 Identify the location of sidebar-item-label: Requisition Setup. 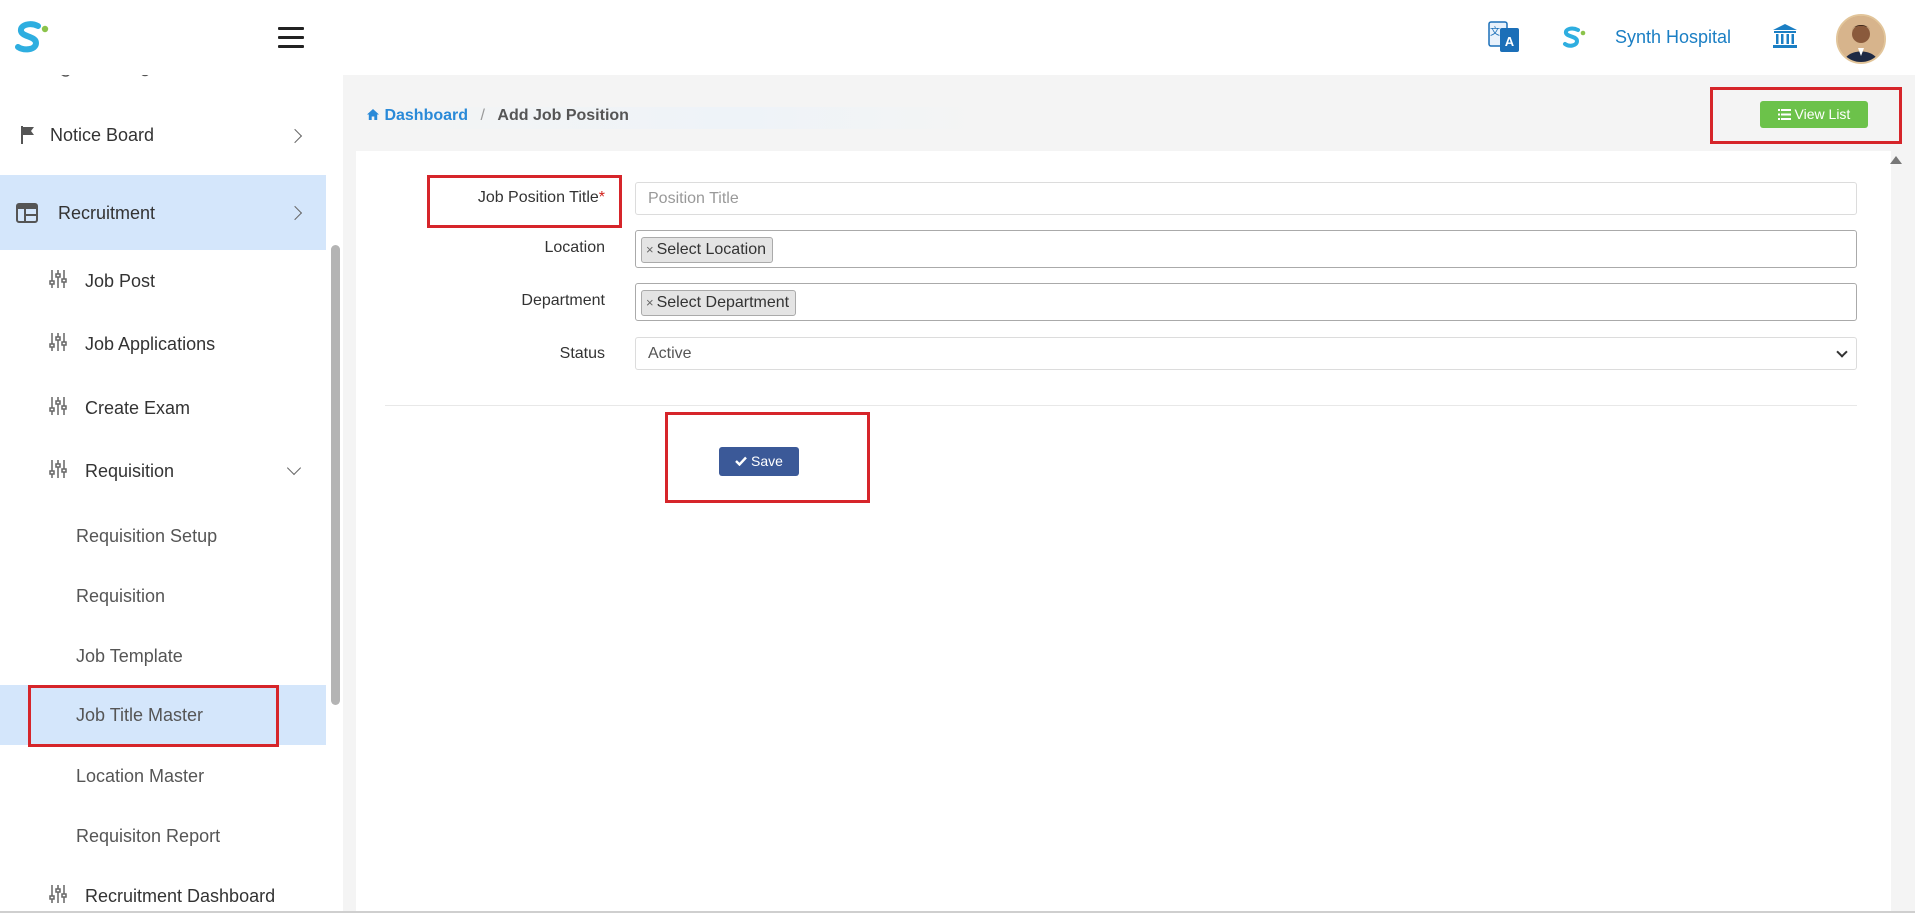
(147, 536).